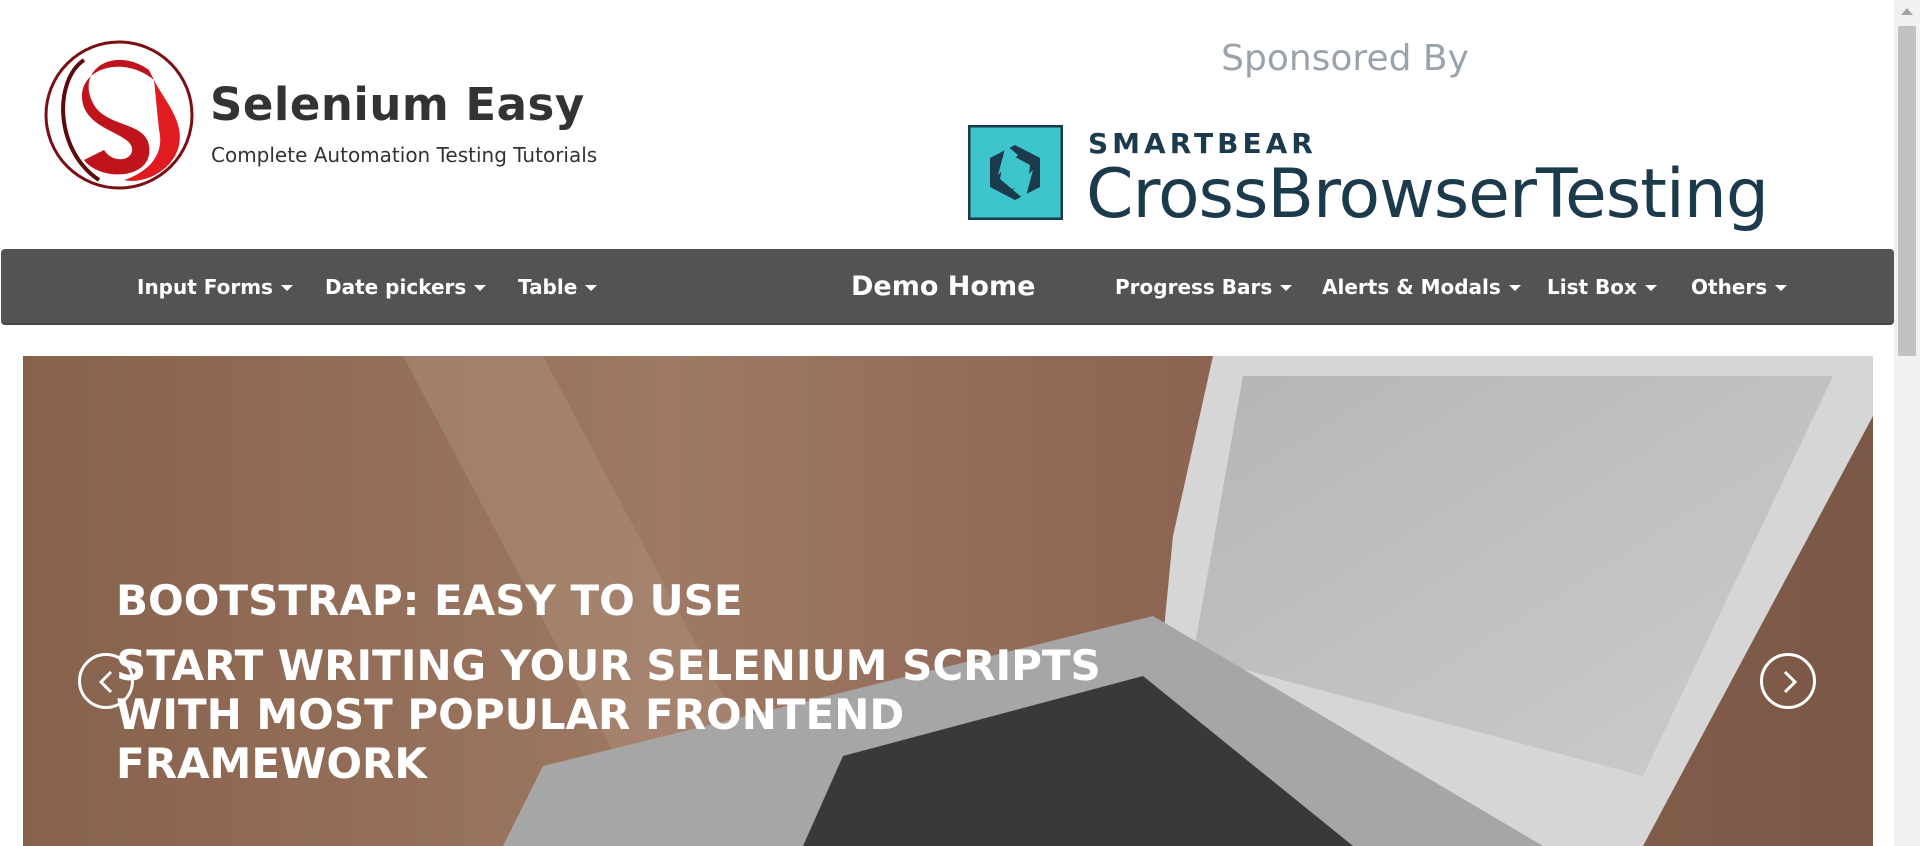 The width and height of the screenshot is (1920, 846). What do you see at coordinates (1907, 423) in the screenshot?
I see `page-scrollbar` at bounding box center [1907, 423].